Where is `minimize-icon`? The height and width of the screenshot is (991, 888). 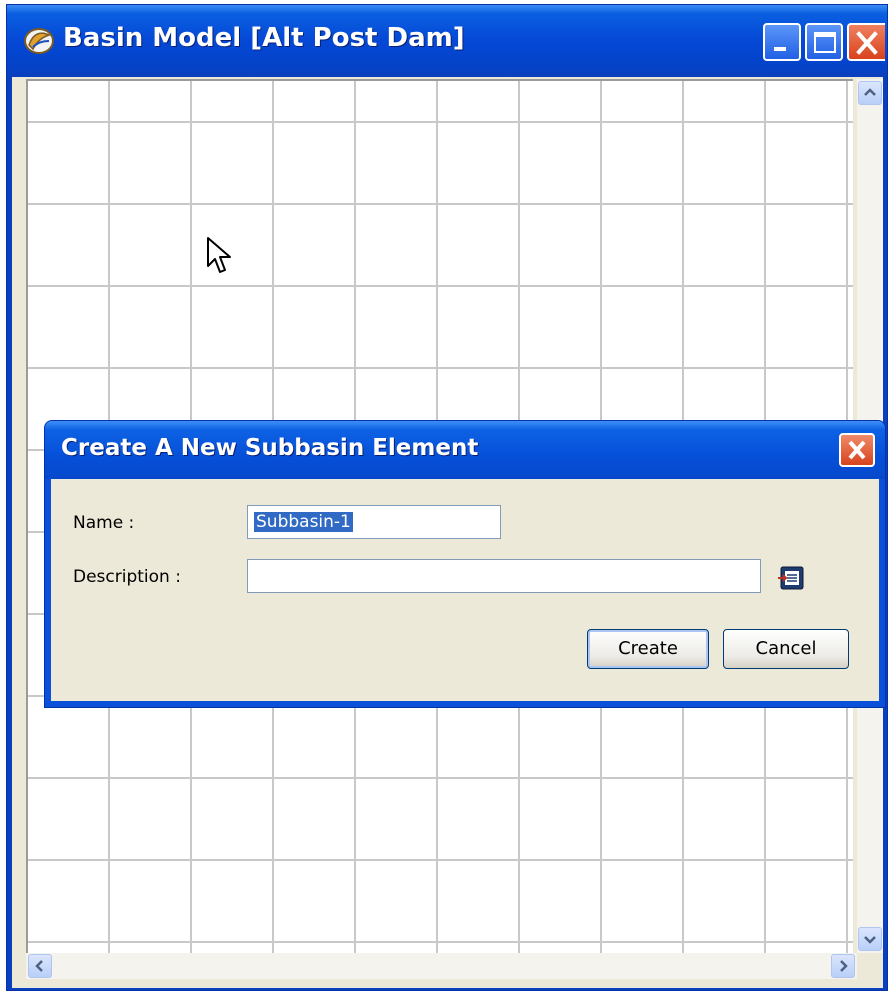
minimize-icon is located at coordinates (780, 49).